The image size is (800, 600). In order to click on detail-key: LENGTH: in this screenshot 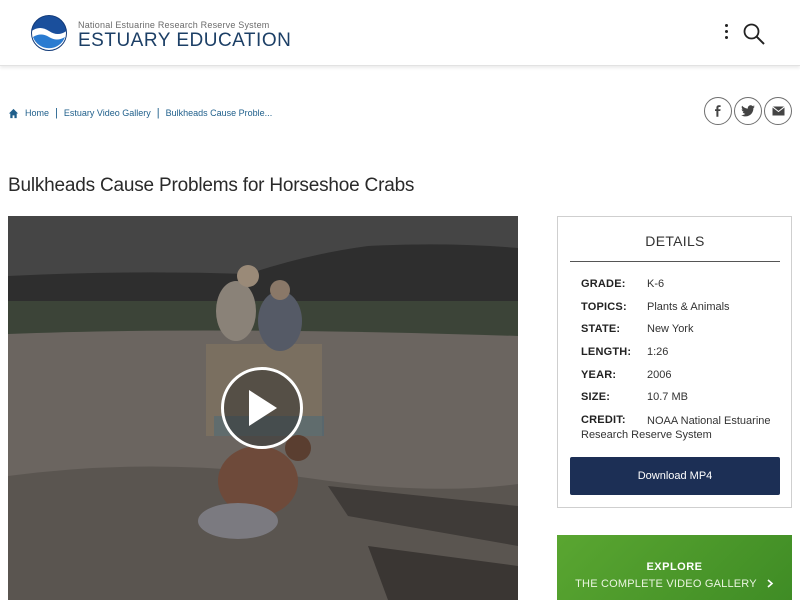, I will do `click(606, 352)`.